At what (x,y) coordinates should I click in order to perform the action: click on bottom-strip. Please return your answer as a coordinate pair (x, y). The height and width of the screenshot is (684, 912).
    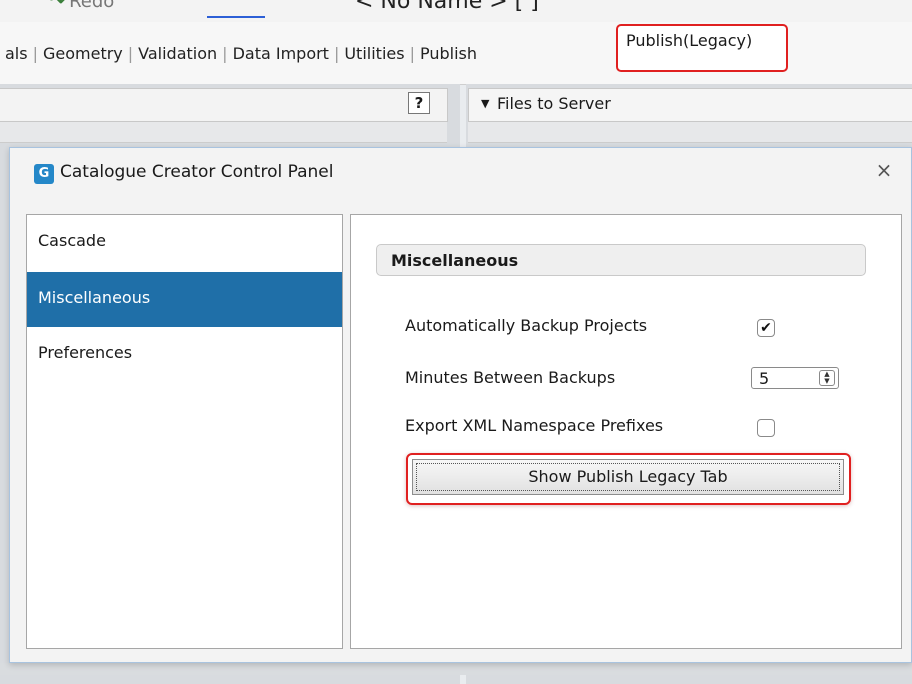
    Looking at the image, I should click on (456, 669).